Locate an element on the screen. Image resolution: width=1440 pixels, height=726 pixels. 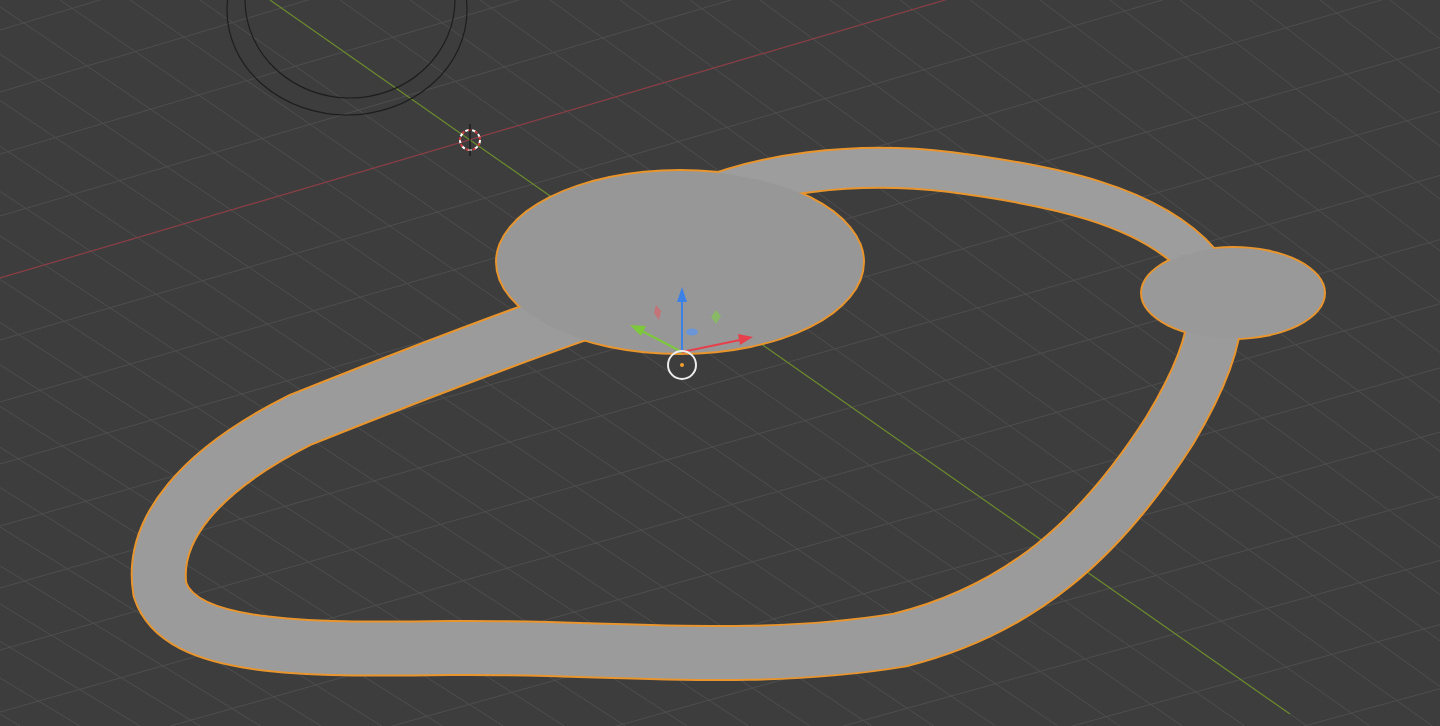
3d-cursor-icon is located at coordinates (470, 140).